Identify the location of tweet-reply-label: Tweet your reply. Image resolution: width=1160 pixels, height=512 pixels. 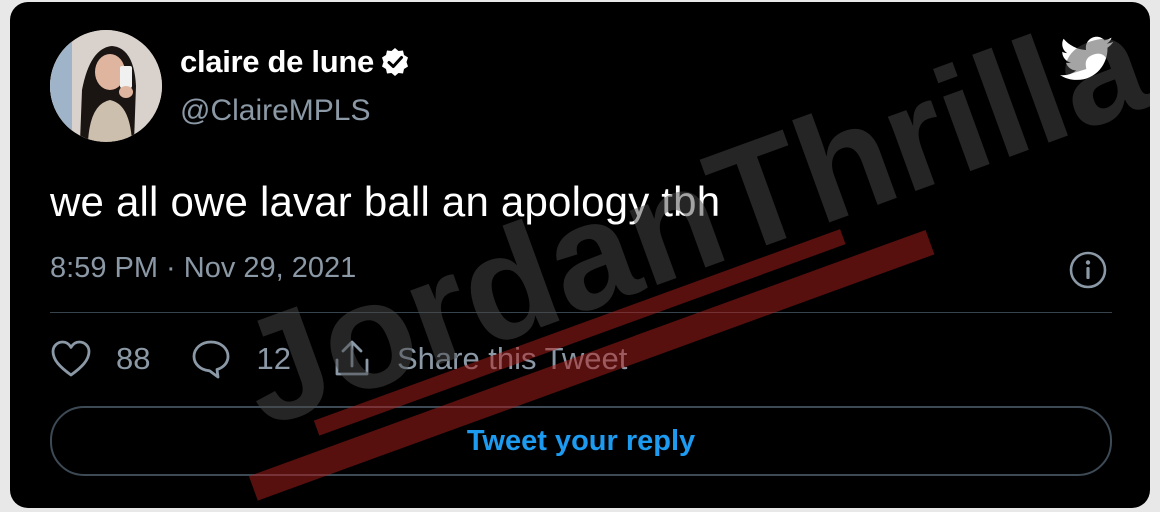
(581, 440).